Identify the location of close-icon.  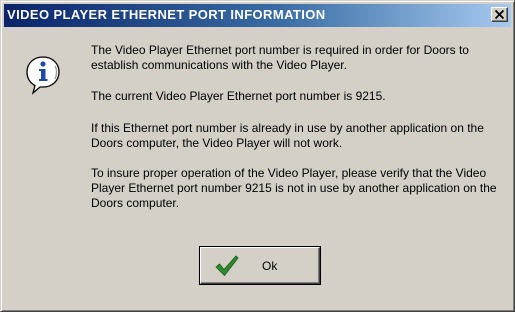
(499, 14).